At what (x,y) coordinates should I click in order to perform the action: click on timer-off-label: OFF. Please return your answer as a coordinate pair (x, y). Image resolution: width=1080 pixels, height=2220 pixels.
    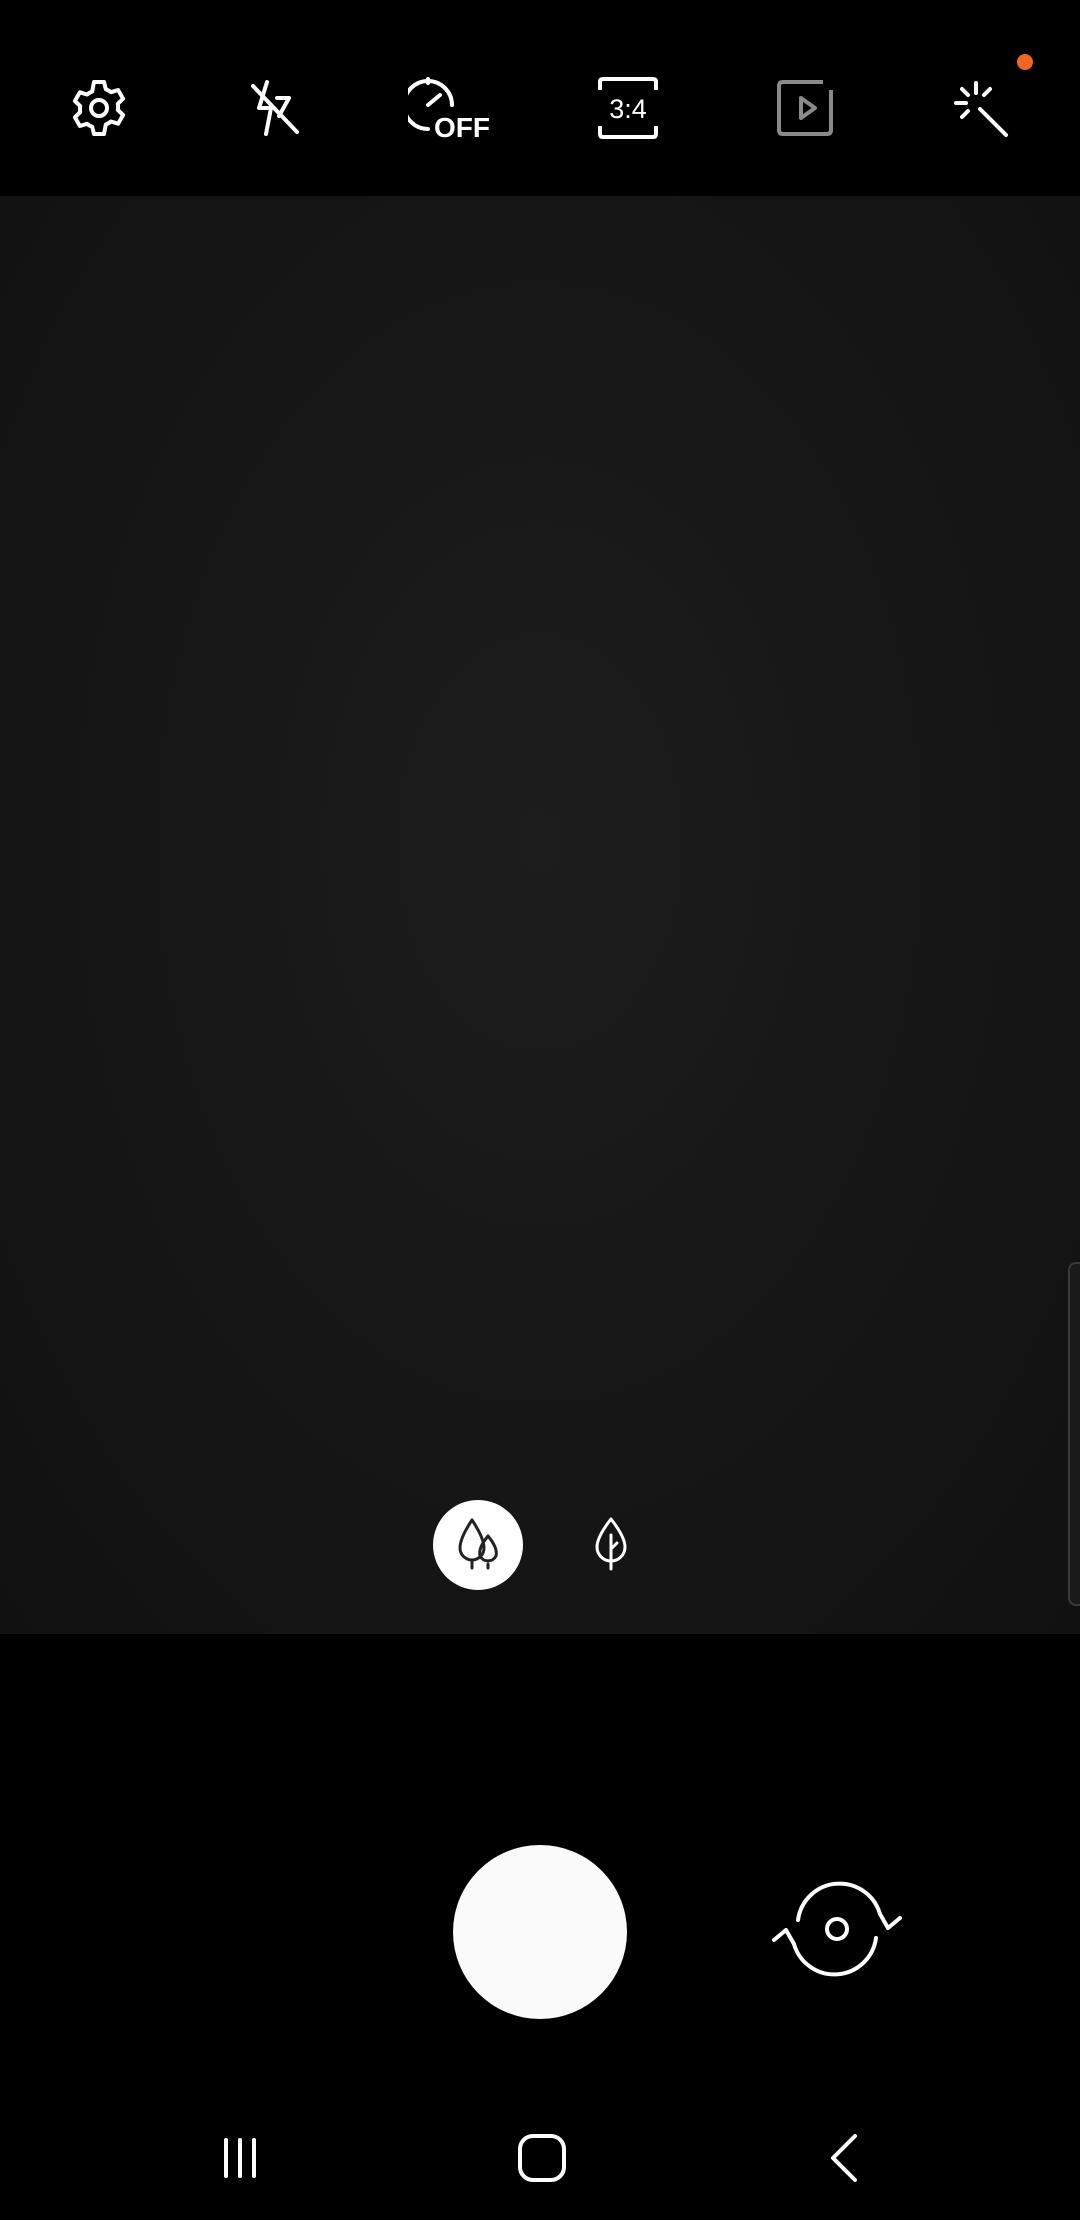
    Looking at the image, I should click on (462, 126).